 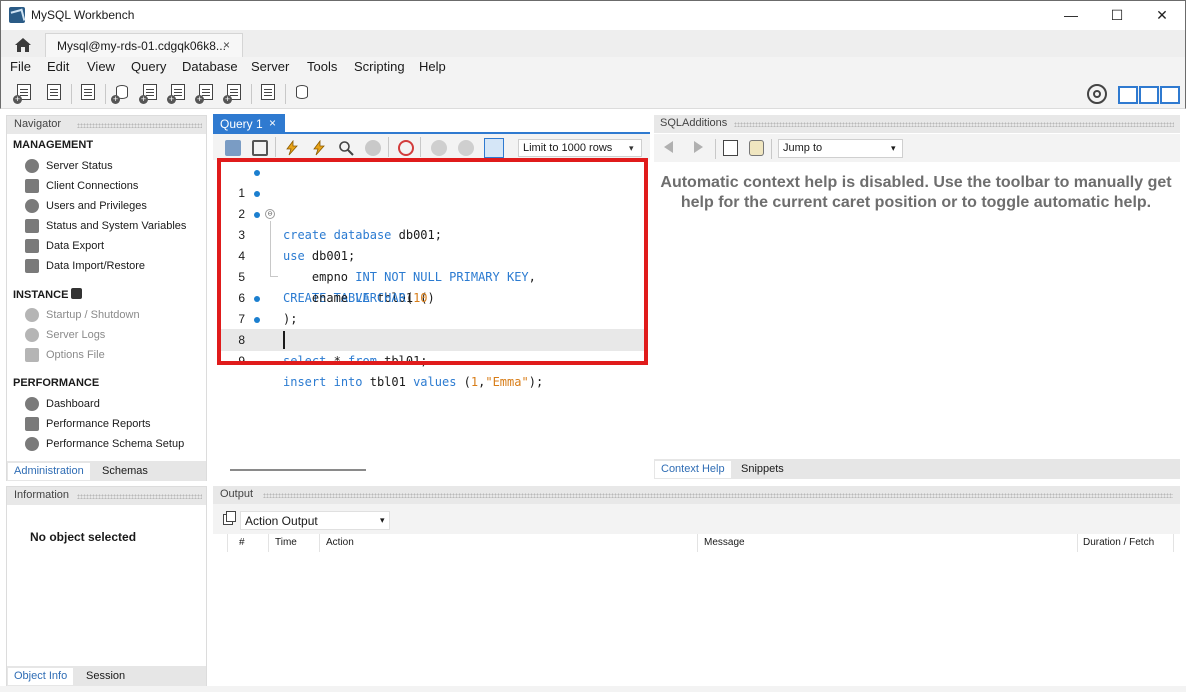 I want to click on tab-schemas: Schemas, so click(x=125, y=471).